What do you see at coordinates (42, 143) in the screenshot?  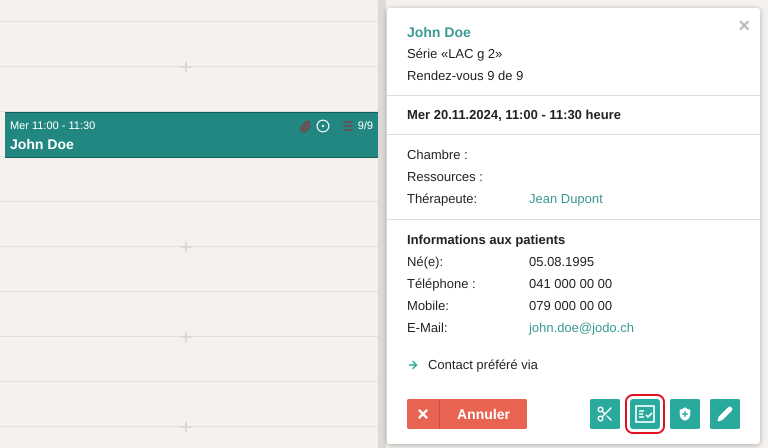 I see `event-patient: John Doe` at bounding box center [42, 143].